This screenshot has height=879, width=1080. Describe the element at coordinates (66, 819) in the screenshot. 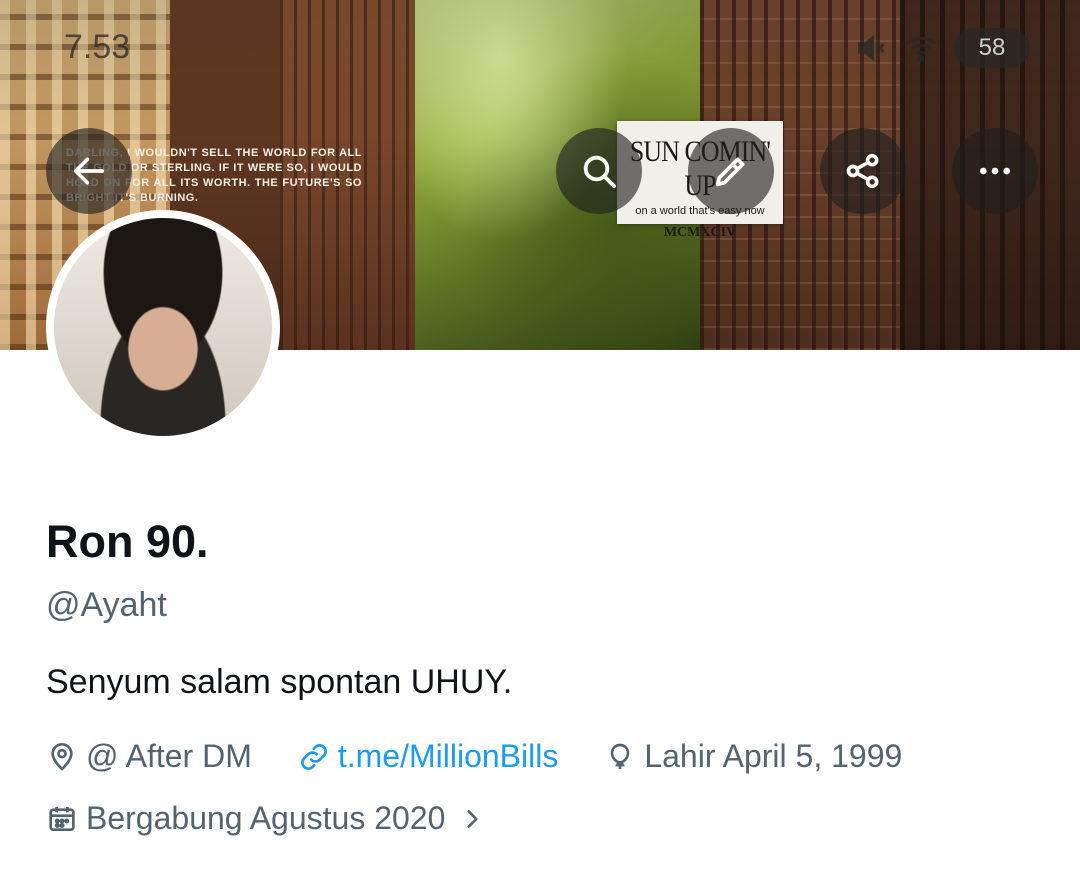

I see `calendar-icon` at that location.